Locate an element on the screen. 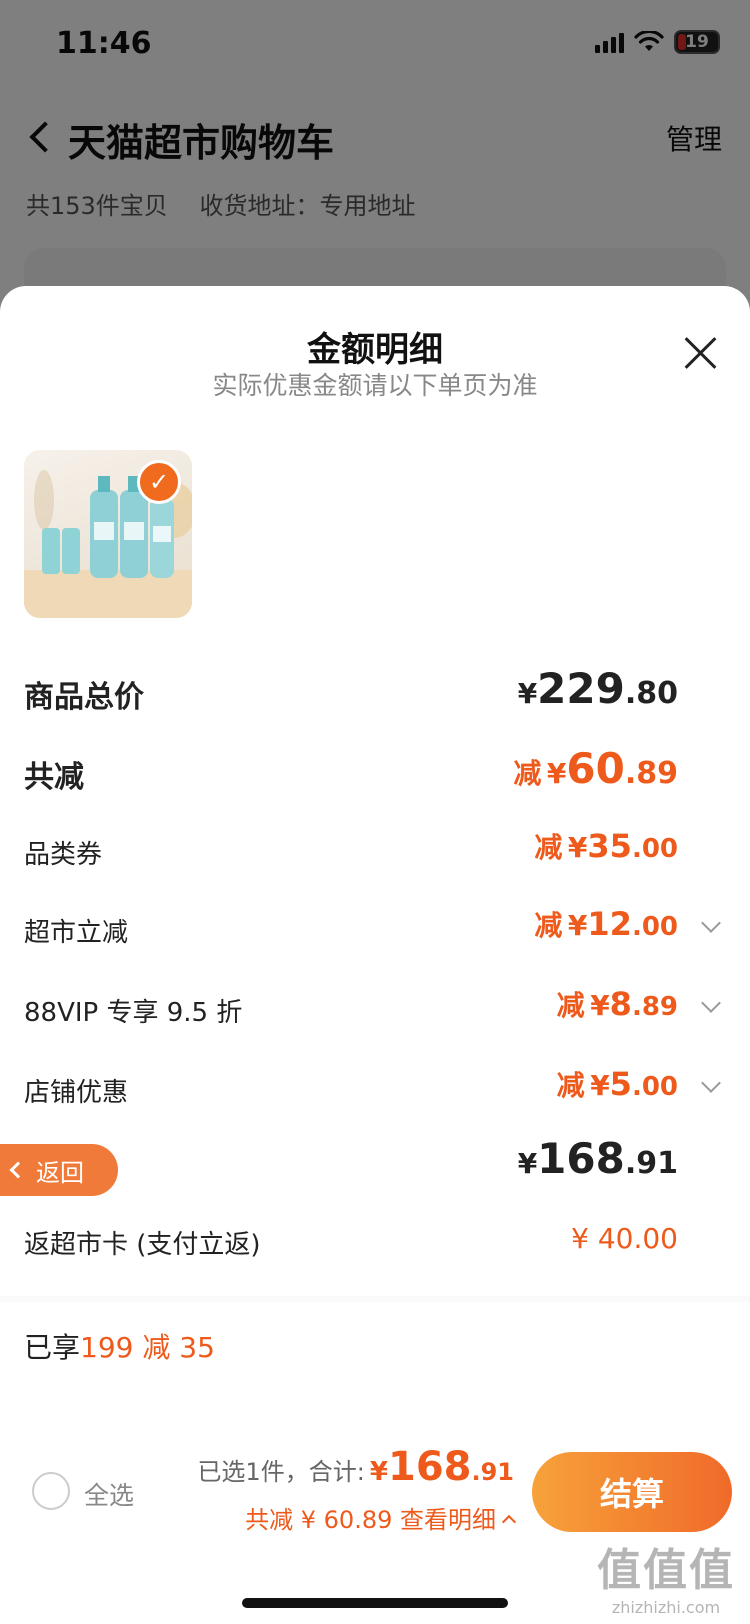 Image resolution: width=750 pixels, height=1624 pixels. selected-total: 已选1件，合计: ¥168.91 is located at coordinates (355, 1467).